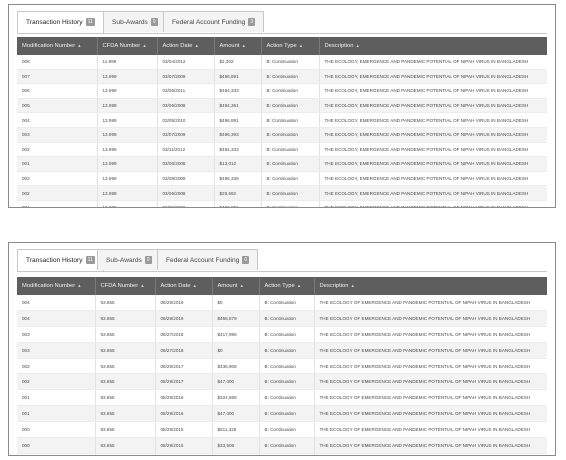  Describe the element at coordinates (238, 62) in the screenshot. I see `table-cell: $2,302` at that location.